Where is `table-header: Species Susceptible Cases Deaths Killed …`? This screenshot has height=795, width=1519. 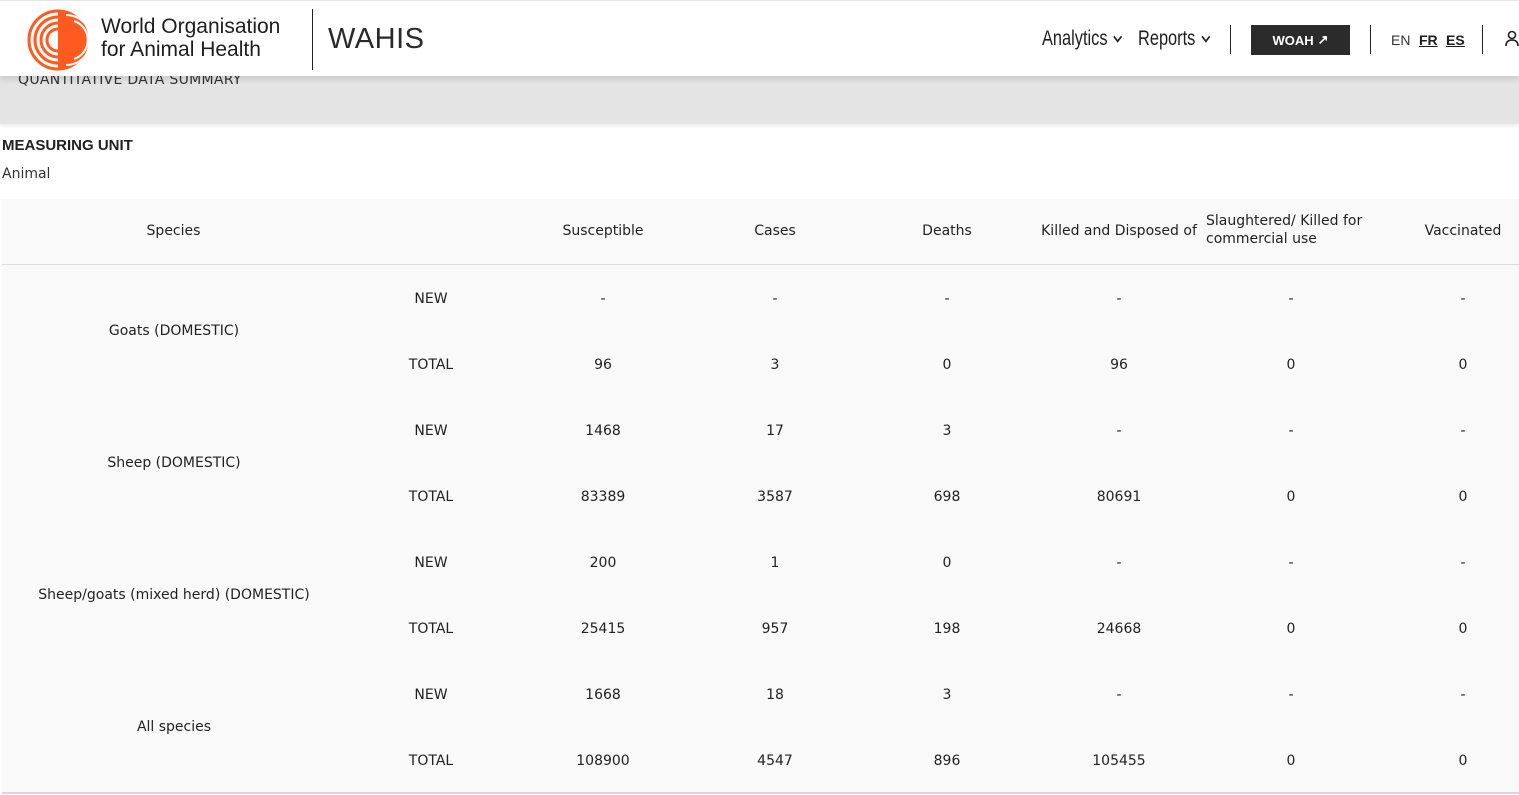
table-header: Species Susceptible Cases Deaths Killed … is located at coordinates (760, 232).